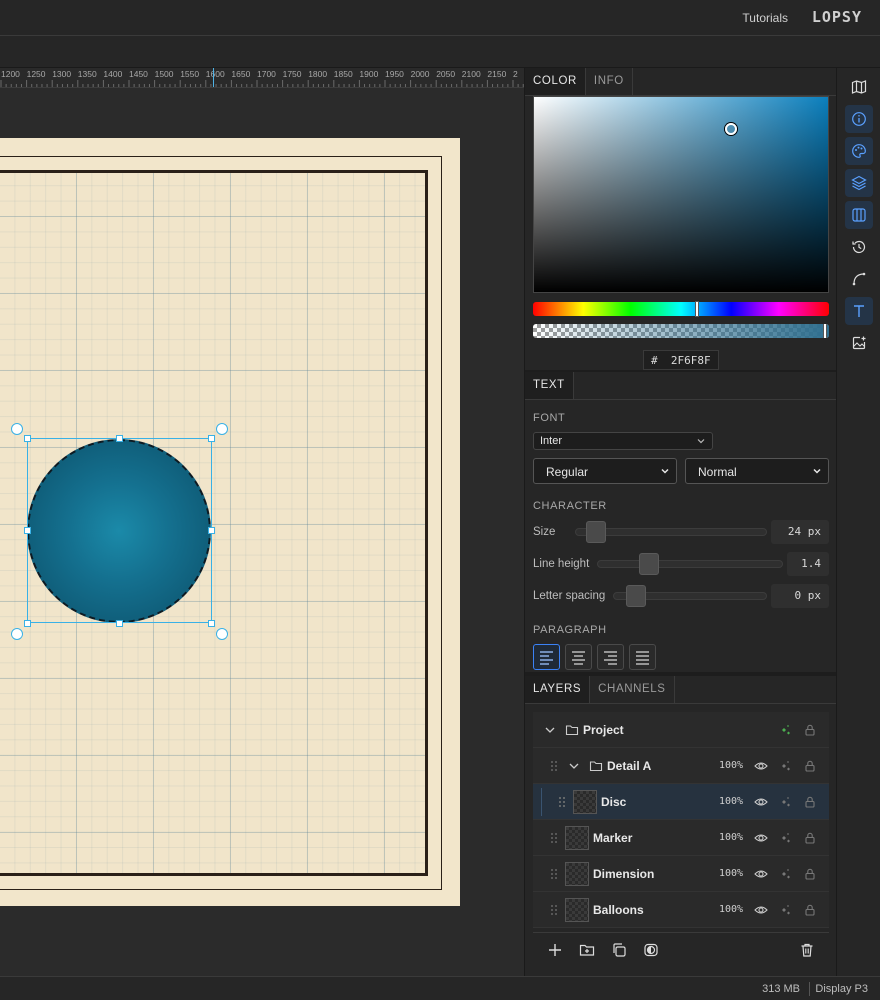 The width and height of the screenshot is (880, 1000). What do you see at coordinates (609, 81) in the screenshot?
I see `tab-info: INFO` at bounding box center [609, 81].